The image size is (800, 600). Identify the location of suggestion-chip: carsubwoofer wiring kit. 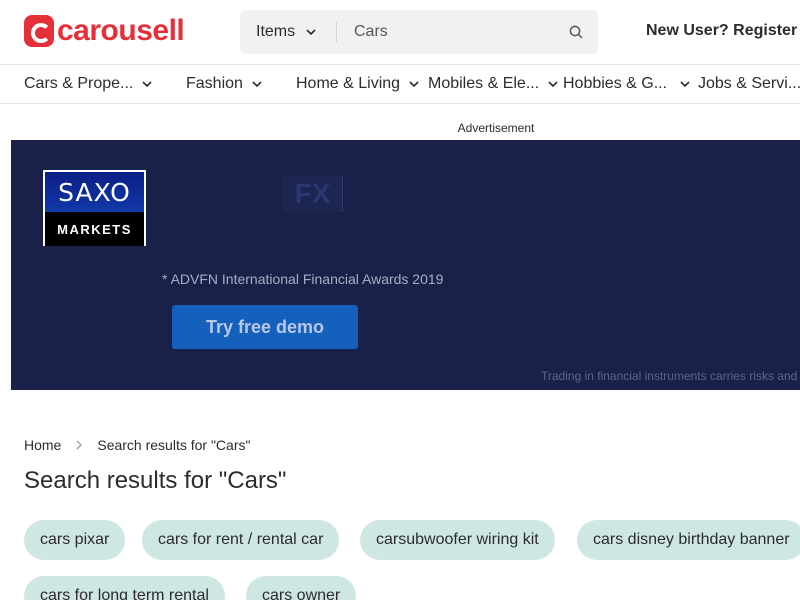
(457, 540).